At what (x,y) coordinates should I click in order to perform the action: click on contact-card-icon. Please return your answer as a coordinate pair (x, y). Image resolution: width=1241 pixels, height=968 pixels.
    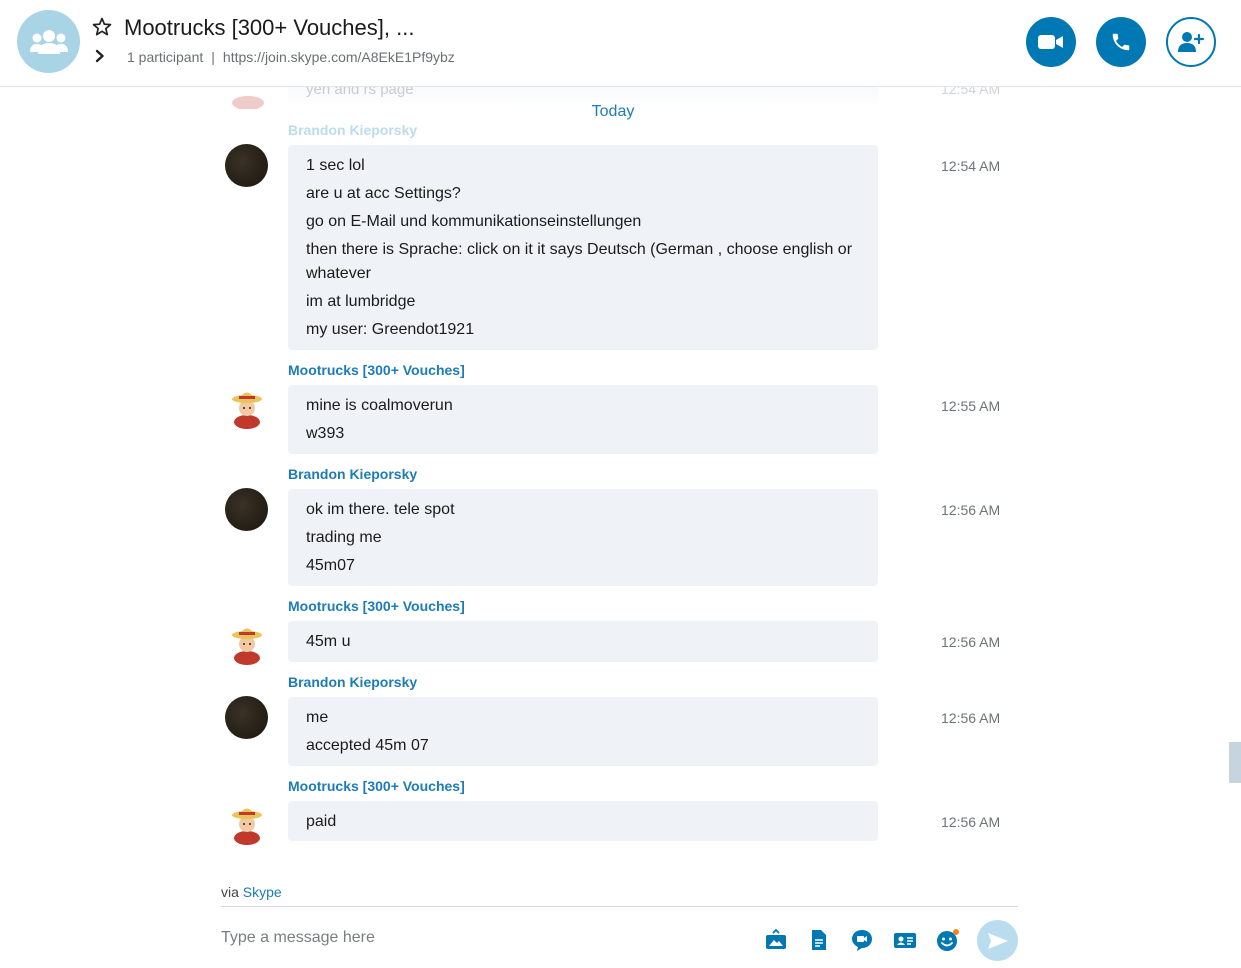
    Looking at the image, I should click on (905, 940).